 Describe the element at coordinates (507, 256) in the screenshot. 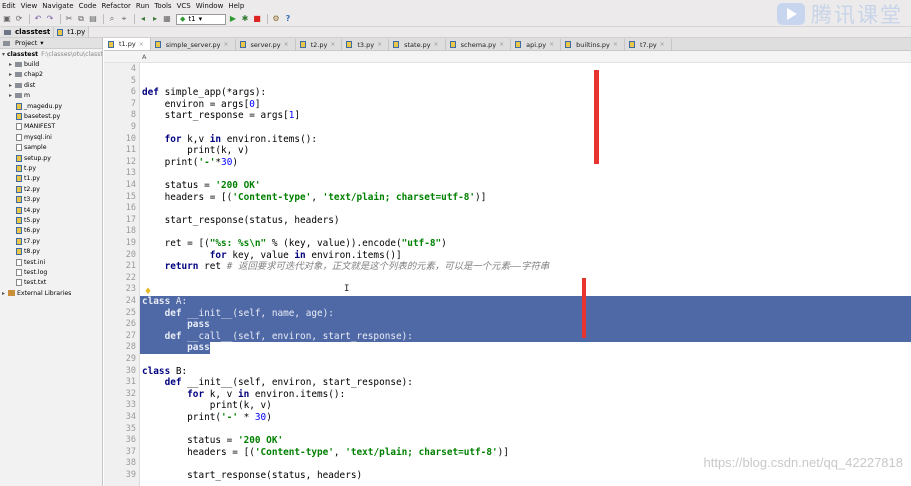

I see `code-line: 20 for key, value in environ.items()]` at that location.